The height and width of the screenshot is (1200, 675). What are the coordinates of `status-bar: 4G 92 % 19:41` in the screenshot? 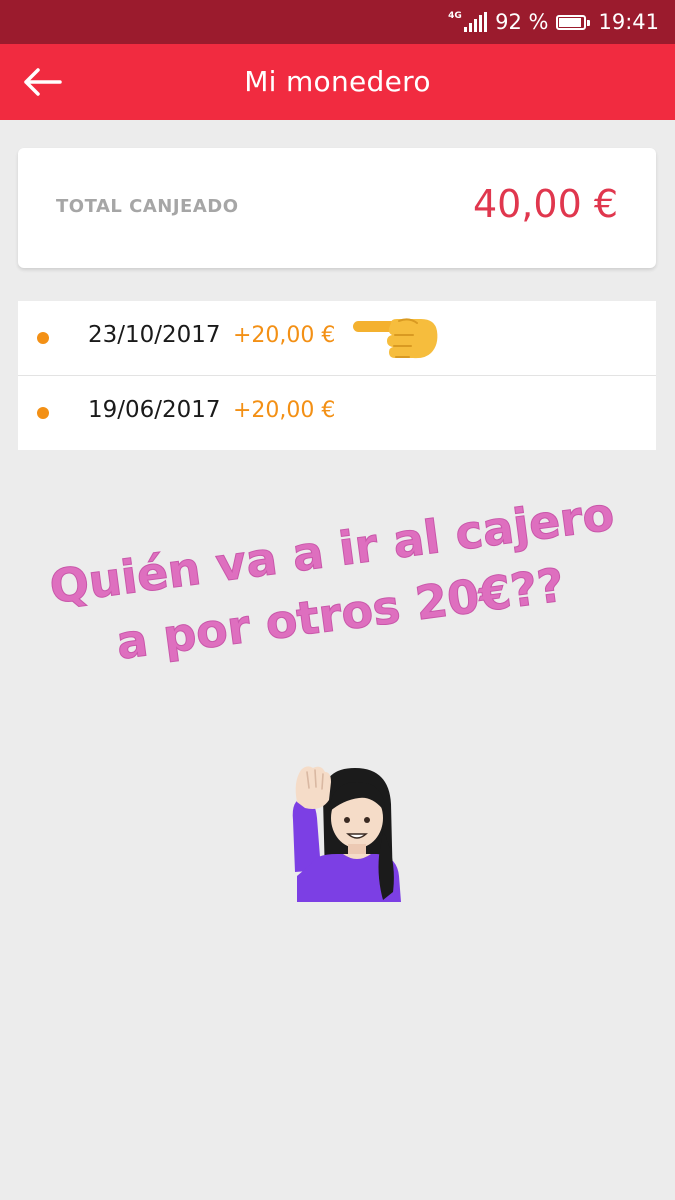 It's located at (337, 22).